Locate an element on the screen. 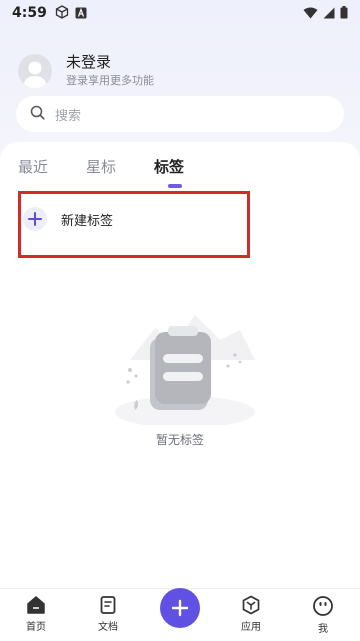 Image resolution: width=360 pixels, height=641 pixels. tab-bar: 最近 星标 标签 is located at coordinates (120, 172).